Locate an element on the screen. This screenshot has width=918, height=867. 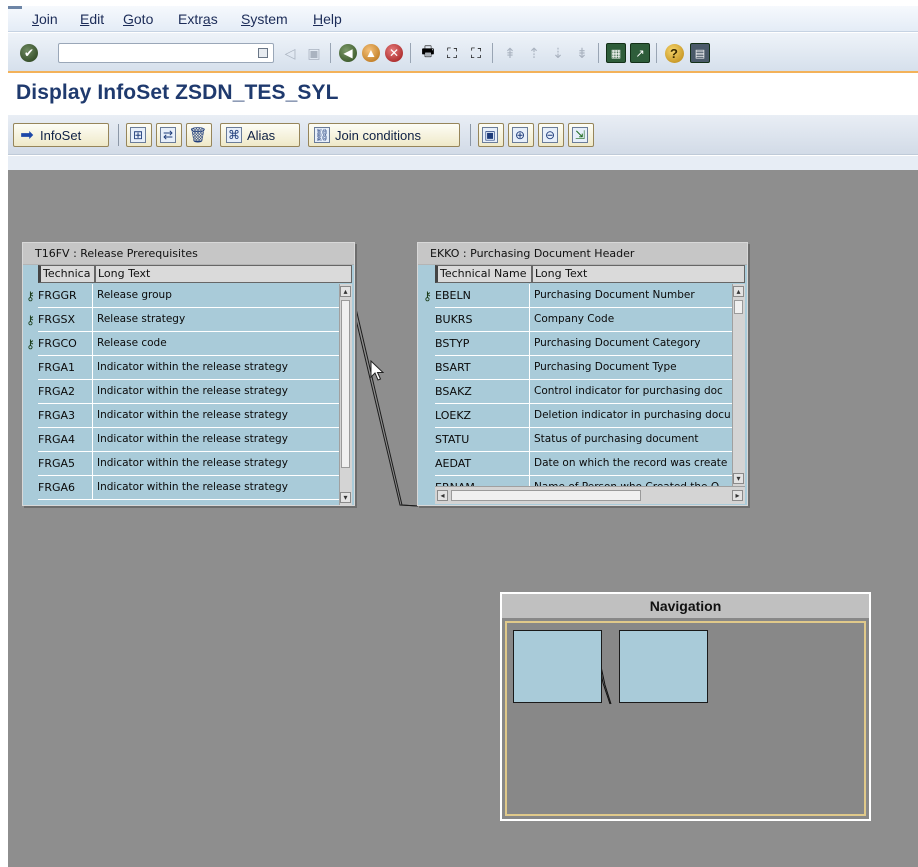
help-icon: ? is located at coordinates (674, 53).